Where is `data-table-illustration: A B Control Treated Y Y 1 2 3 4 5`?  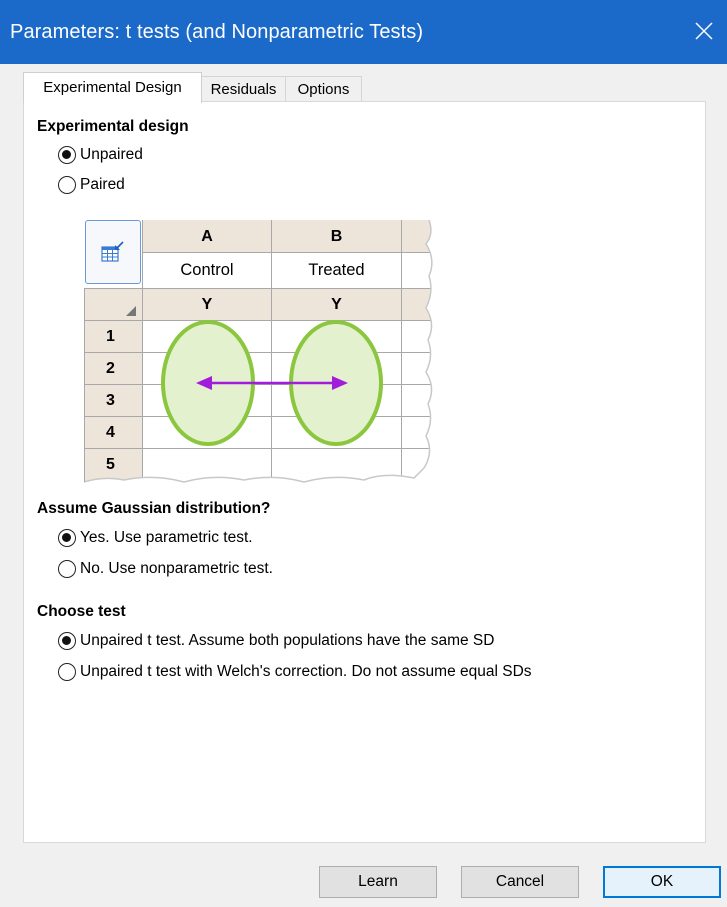
data-table-illustration: A B Control Treated Y Y 1 2 3 4 5 is located at coordinates (264, 353).